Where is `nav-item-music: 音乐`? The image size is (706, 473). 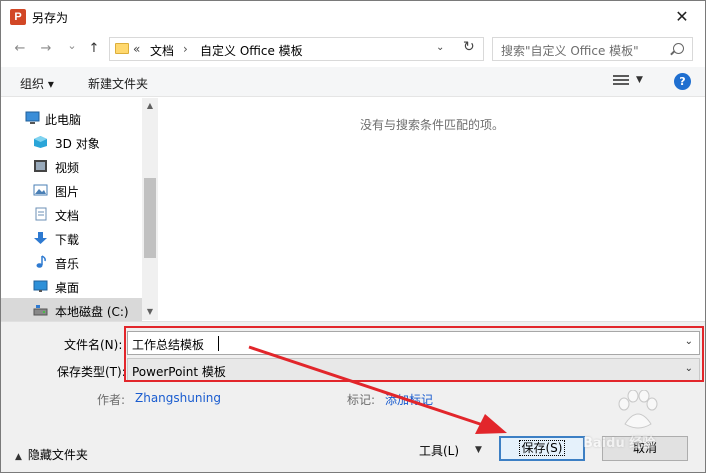 nav-item-music: 音乐 is located at coordinates (71, 262).